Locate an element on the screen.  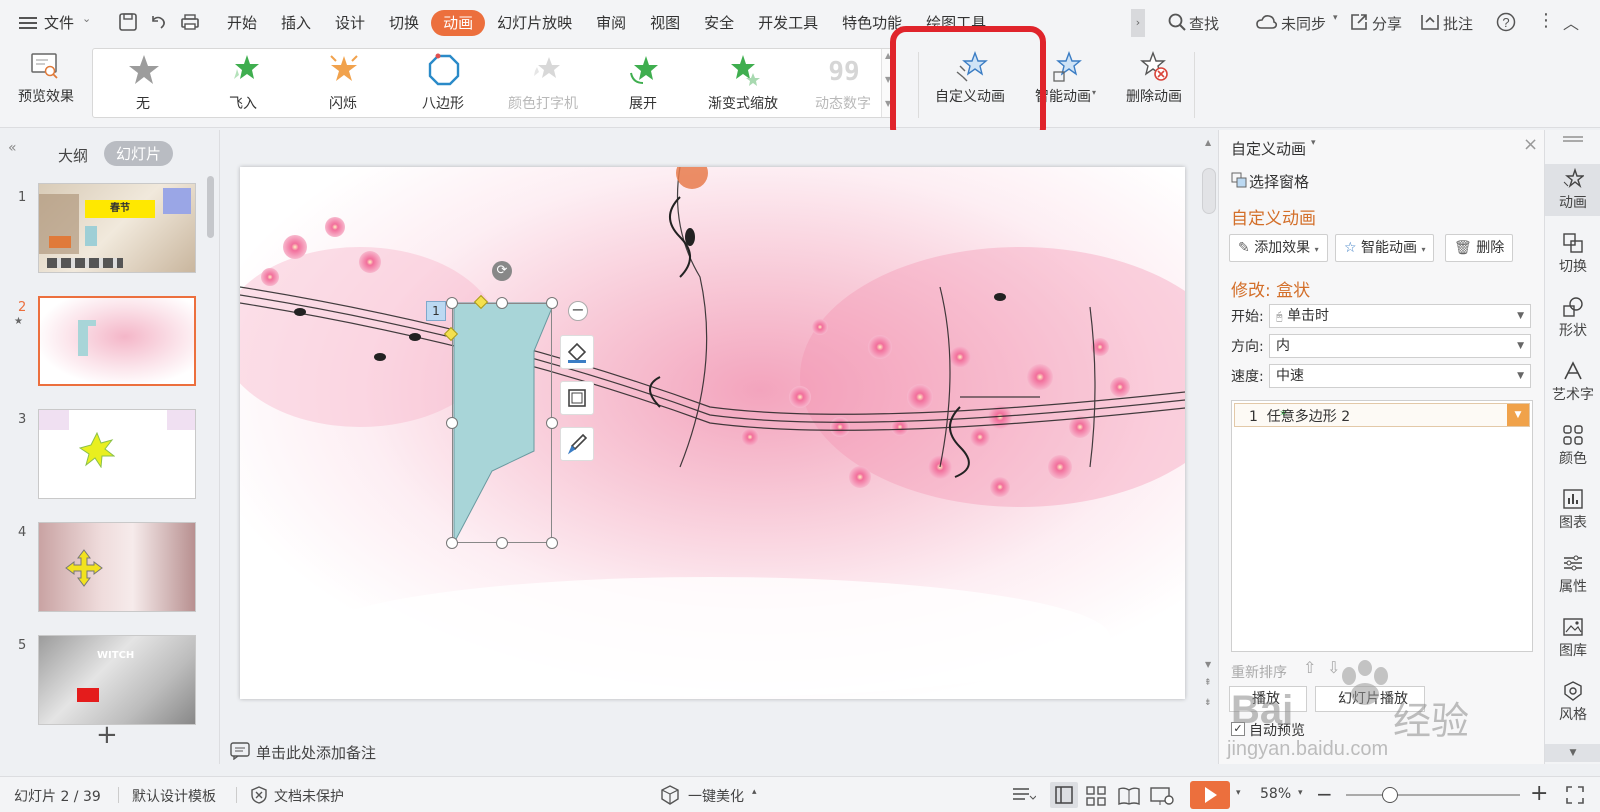
tab-insert: 插入 is located at coordinates (296, 23).